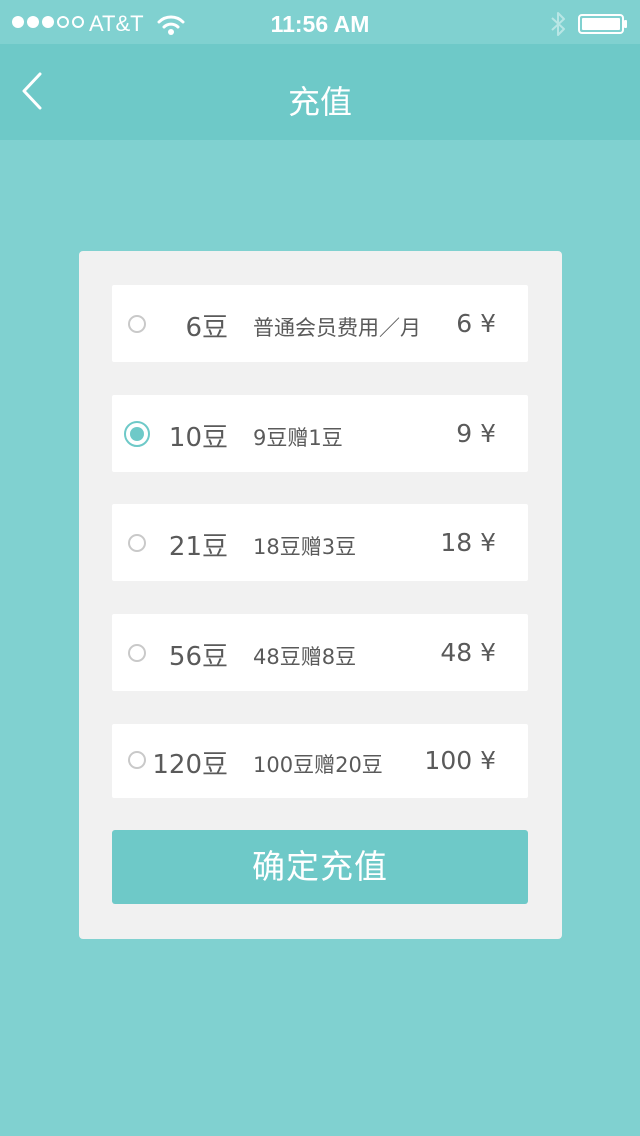  Describe the element at coordinates (558, 24) in the screenshot. I see `bluetooth-icon` at that location.